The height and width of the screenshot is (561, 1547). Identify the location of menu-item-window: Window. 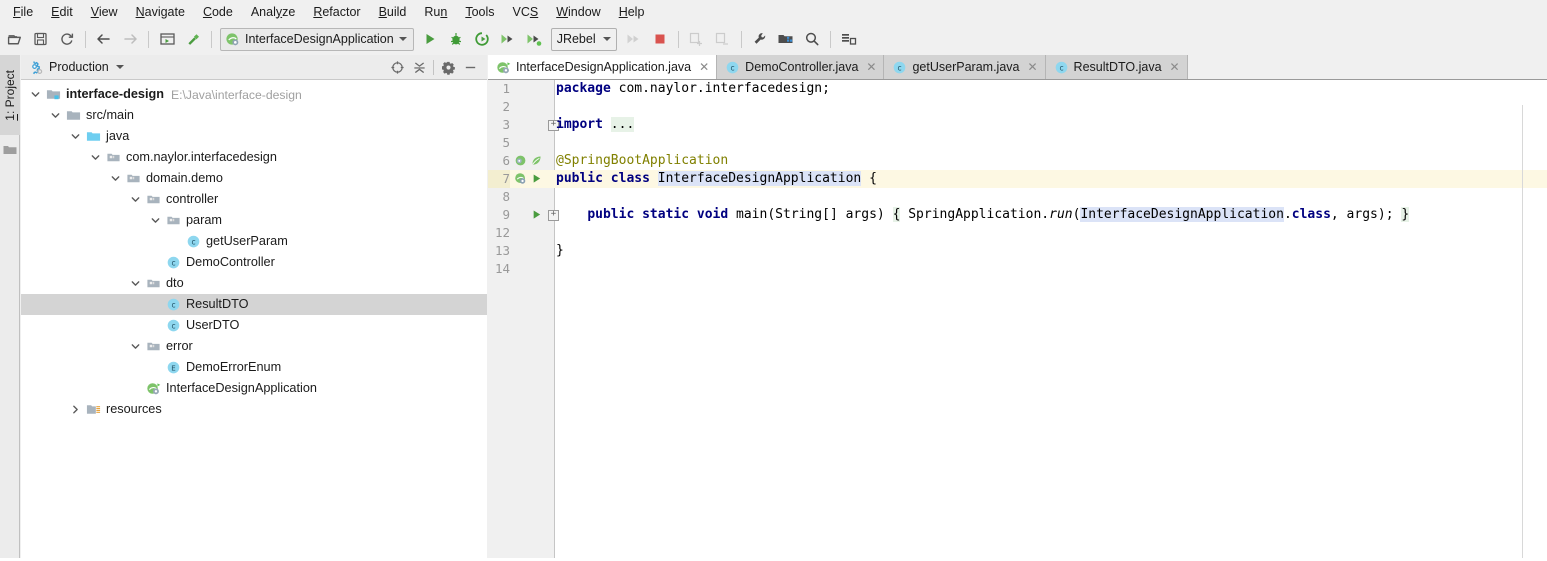
(578, 12).